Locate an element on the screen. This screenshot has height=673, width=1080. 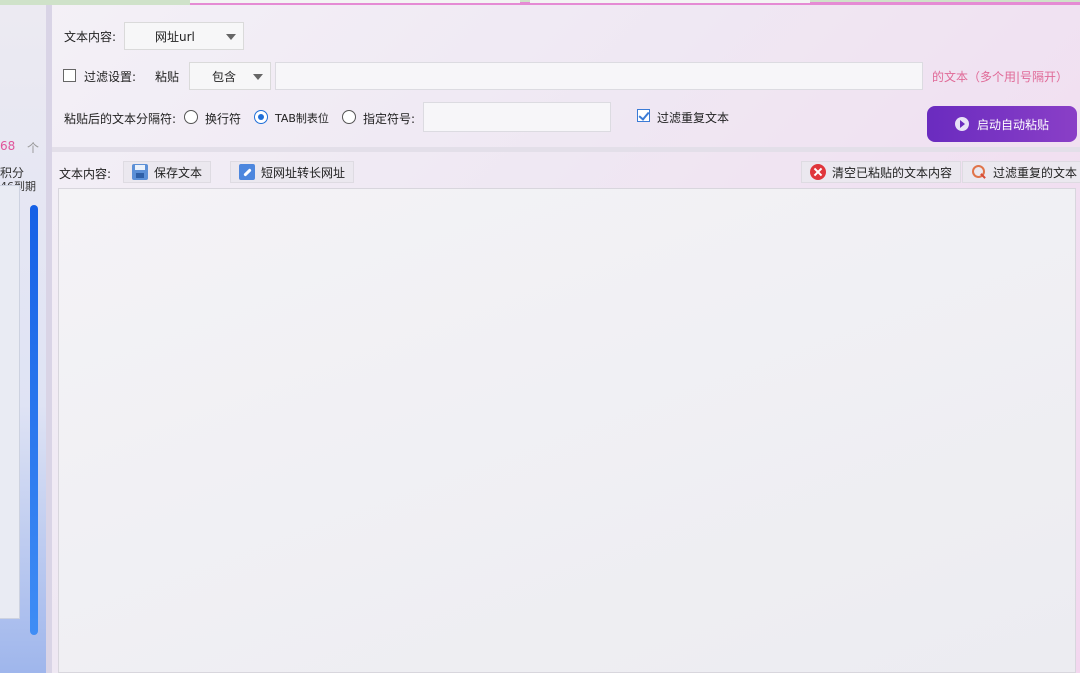
count-value: 68 is located at coordinates (8, 146).